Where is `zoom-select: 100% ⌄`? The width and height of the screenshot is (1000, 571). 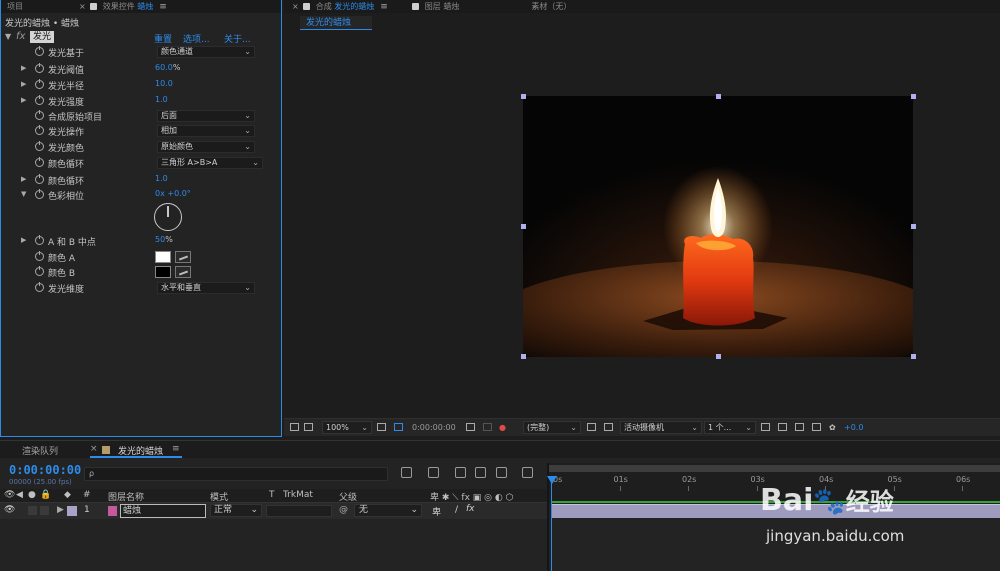 zoom-select: 100% ⌄ is located at coordinates (347, 427).